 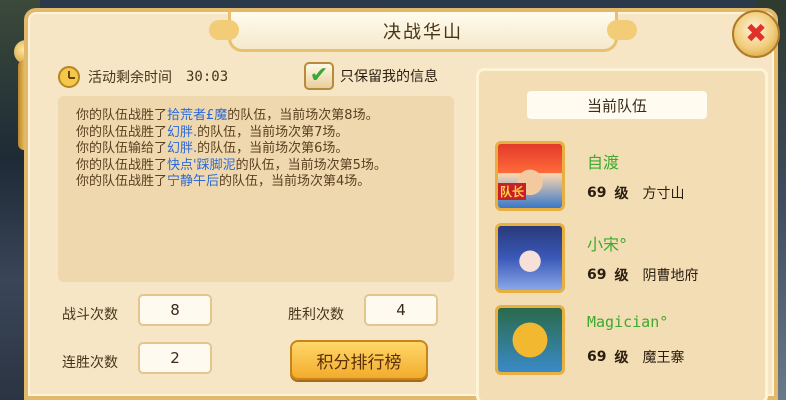 I want to click on log-entry: 你的队伍战胜了拾荒者£魔的队伍，当前场次第8场。, so click(x=227, y=115).